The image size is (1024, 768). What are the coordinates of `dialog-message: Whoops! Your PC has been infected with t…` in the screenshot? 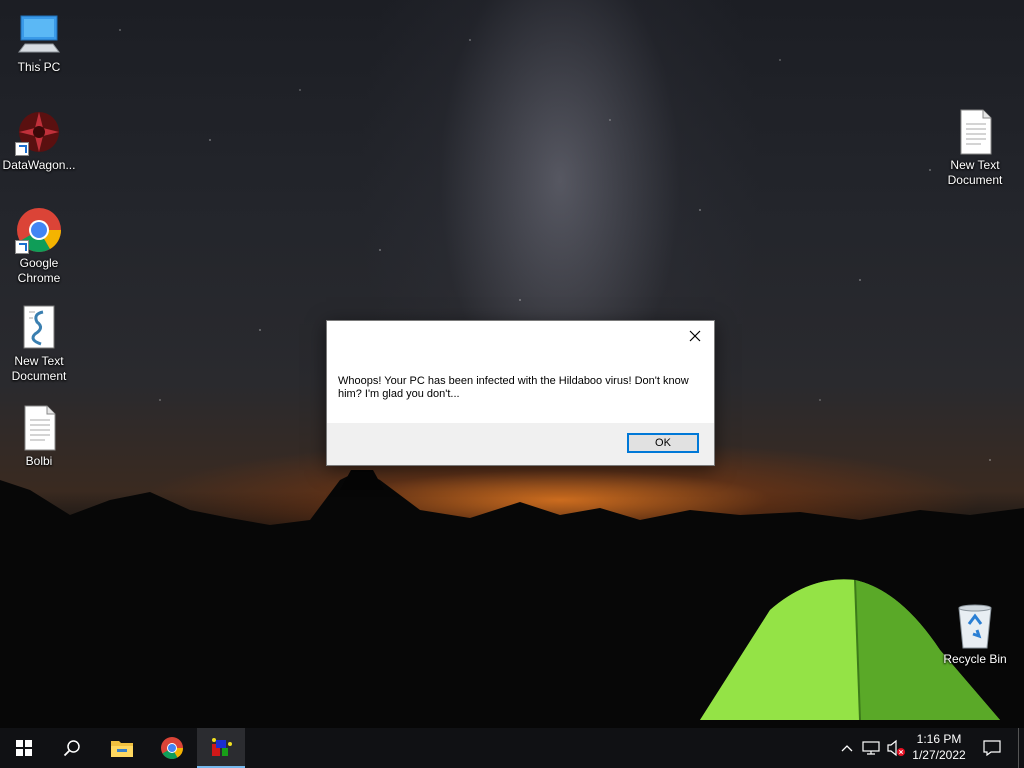 It's located at (513, 387).